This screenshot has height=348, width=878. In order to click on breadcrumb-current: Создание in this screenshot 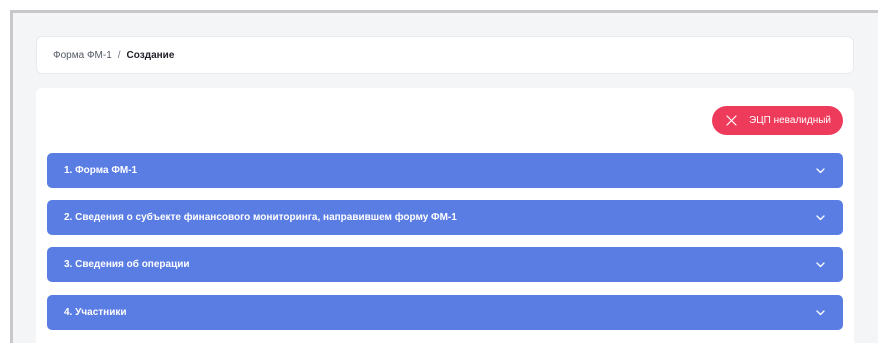, I will do `click(150, 55)`.